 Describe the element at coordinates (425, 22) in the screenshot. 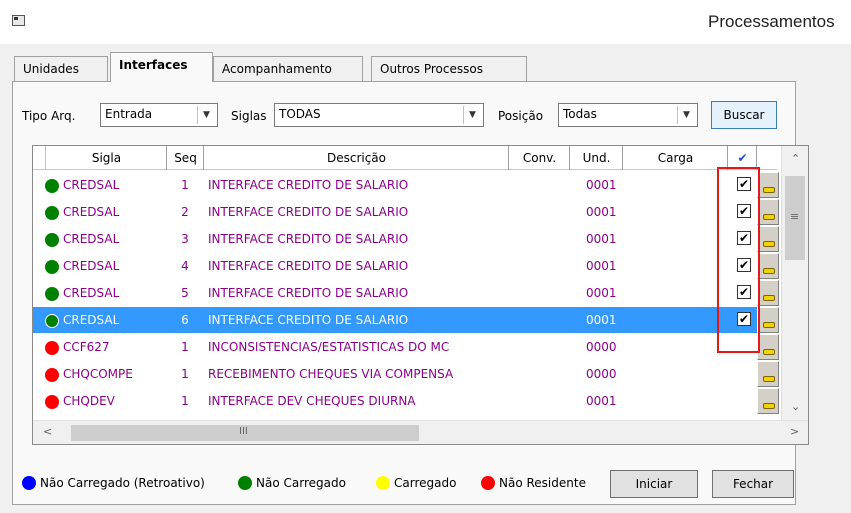

I see `title-bar: Processamentos` at that location.